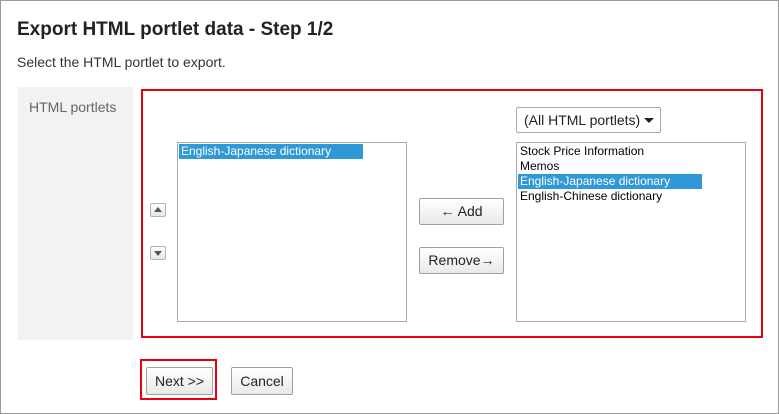  I want to click on page-title: Export HTML portlet data - Step 1/2, so click(175, 29).